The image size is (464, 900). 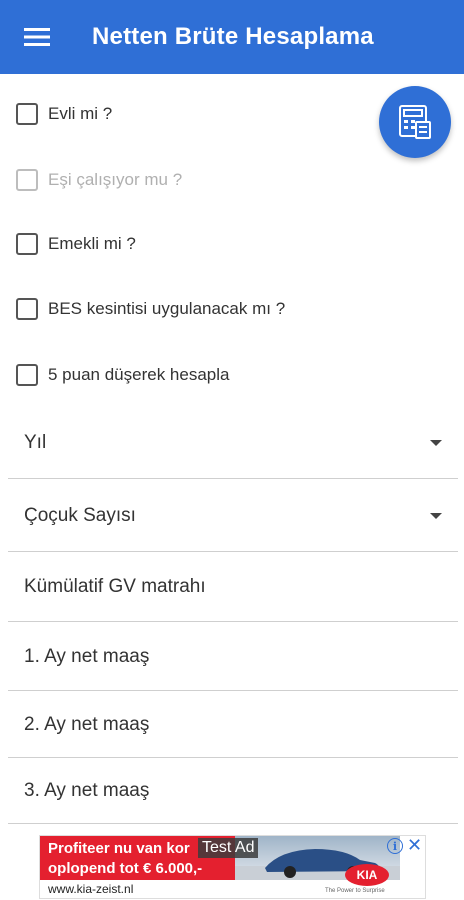 What do you see at coordinates (80, 113) in the screenshot?
I see `married-label: Evli mi ?` at bounding box center [80, 113].